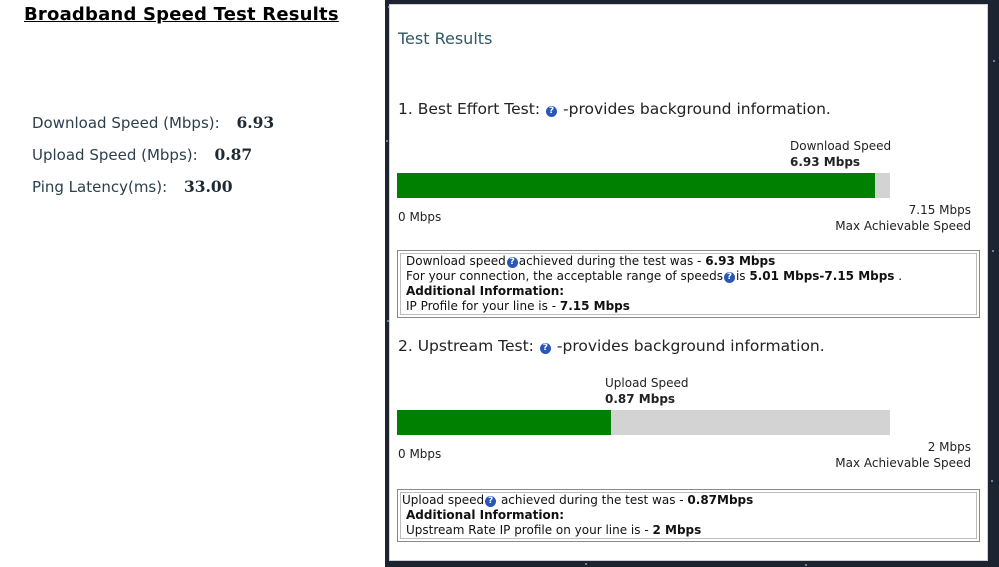 The width and height of the screenshot is (999, 567). Describe the element at coordinates (126, 123) in the screenshot. I see `download-summary-label: Download Speed (Mbps):` at that location.